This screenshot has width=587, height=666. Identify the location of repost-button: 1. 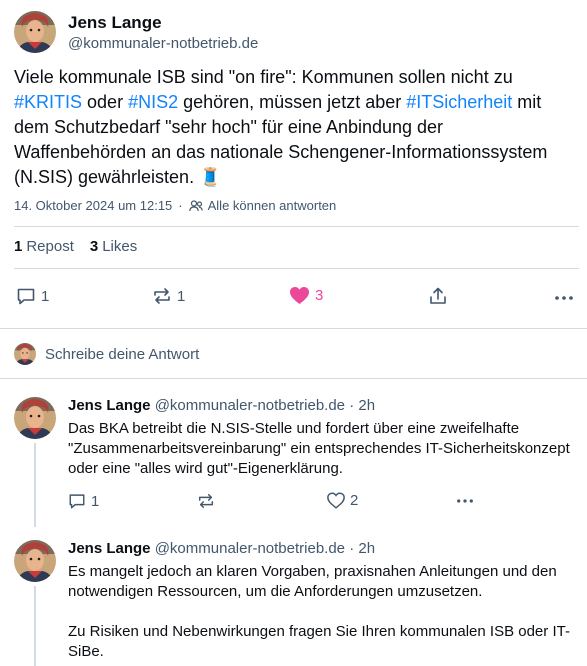
(168, 296).